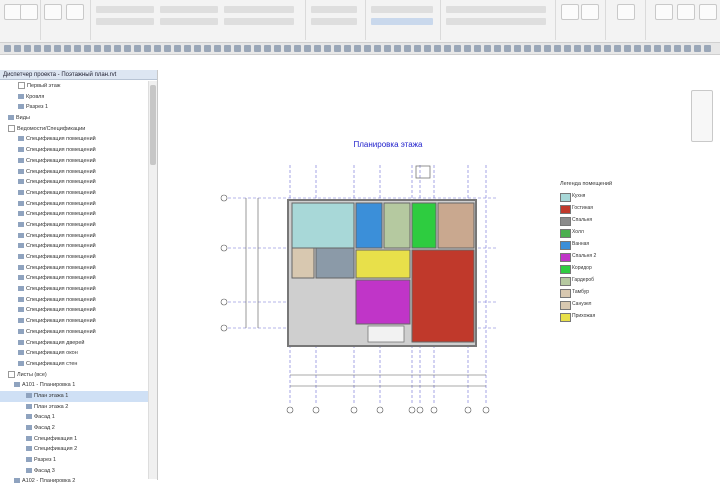 The width and height of the screenshot is (720, 487). What do you see at coordinates (74, 97) in the screenshot?
I see `tree-item: Кровля` at bounding box center [74, 97].